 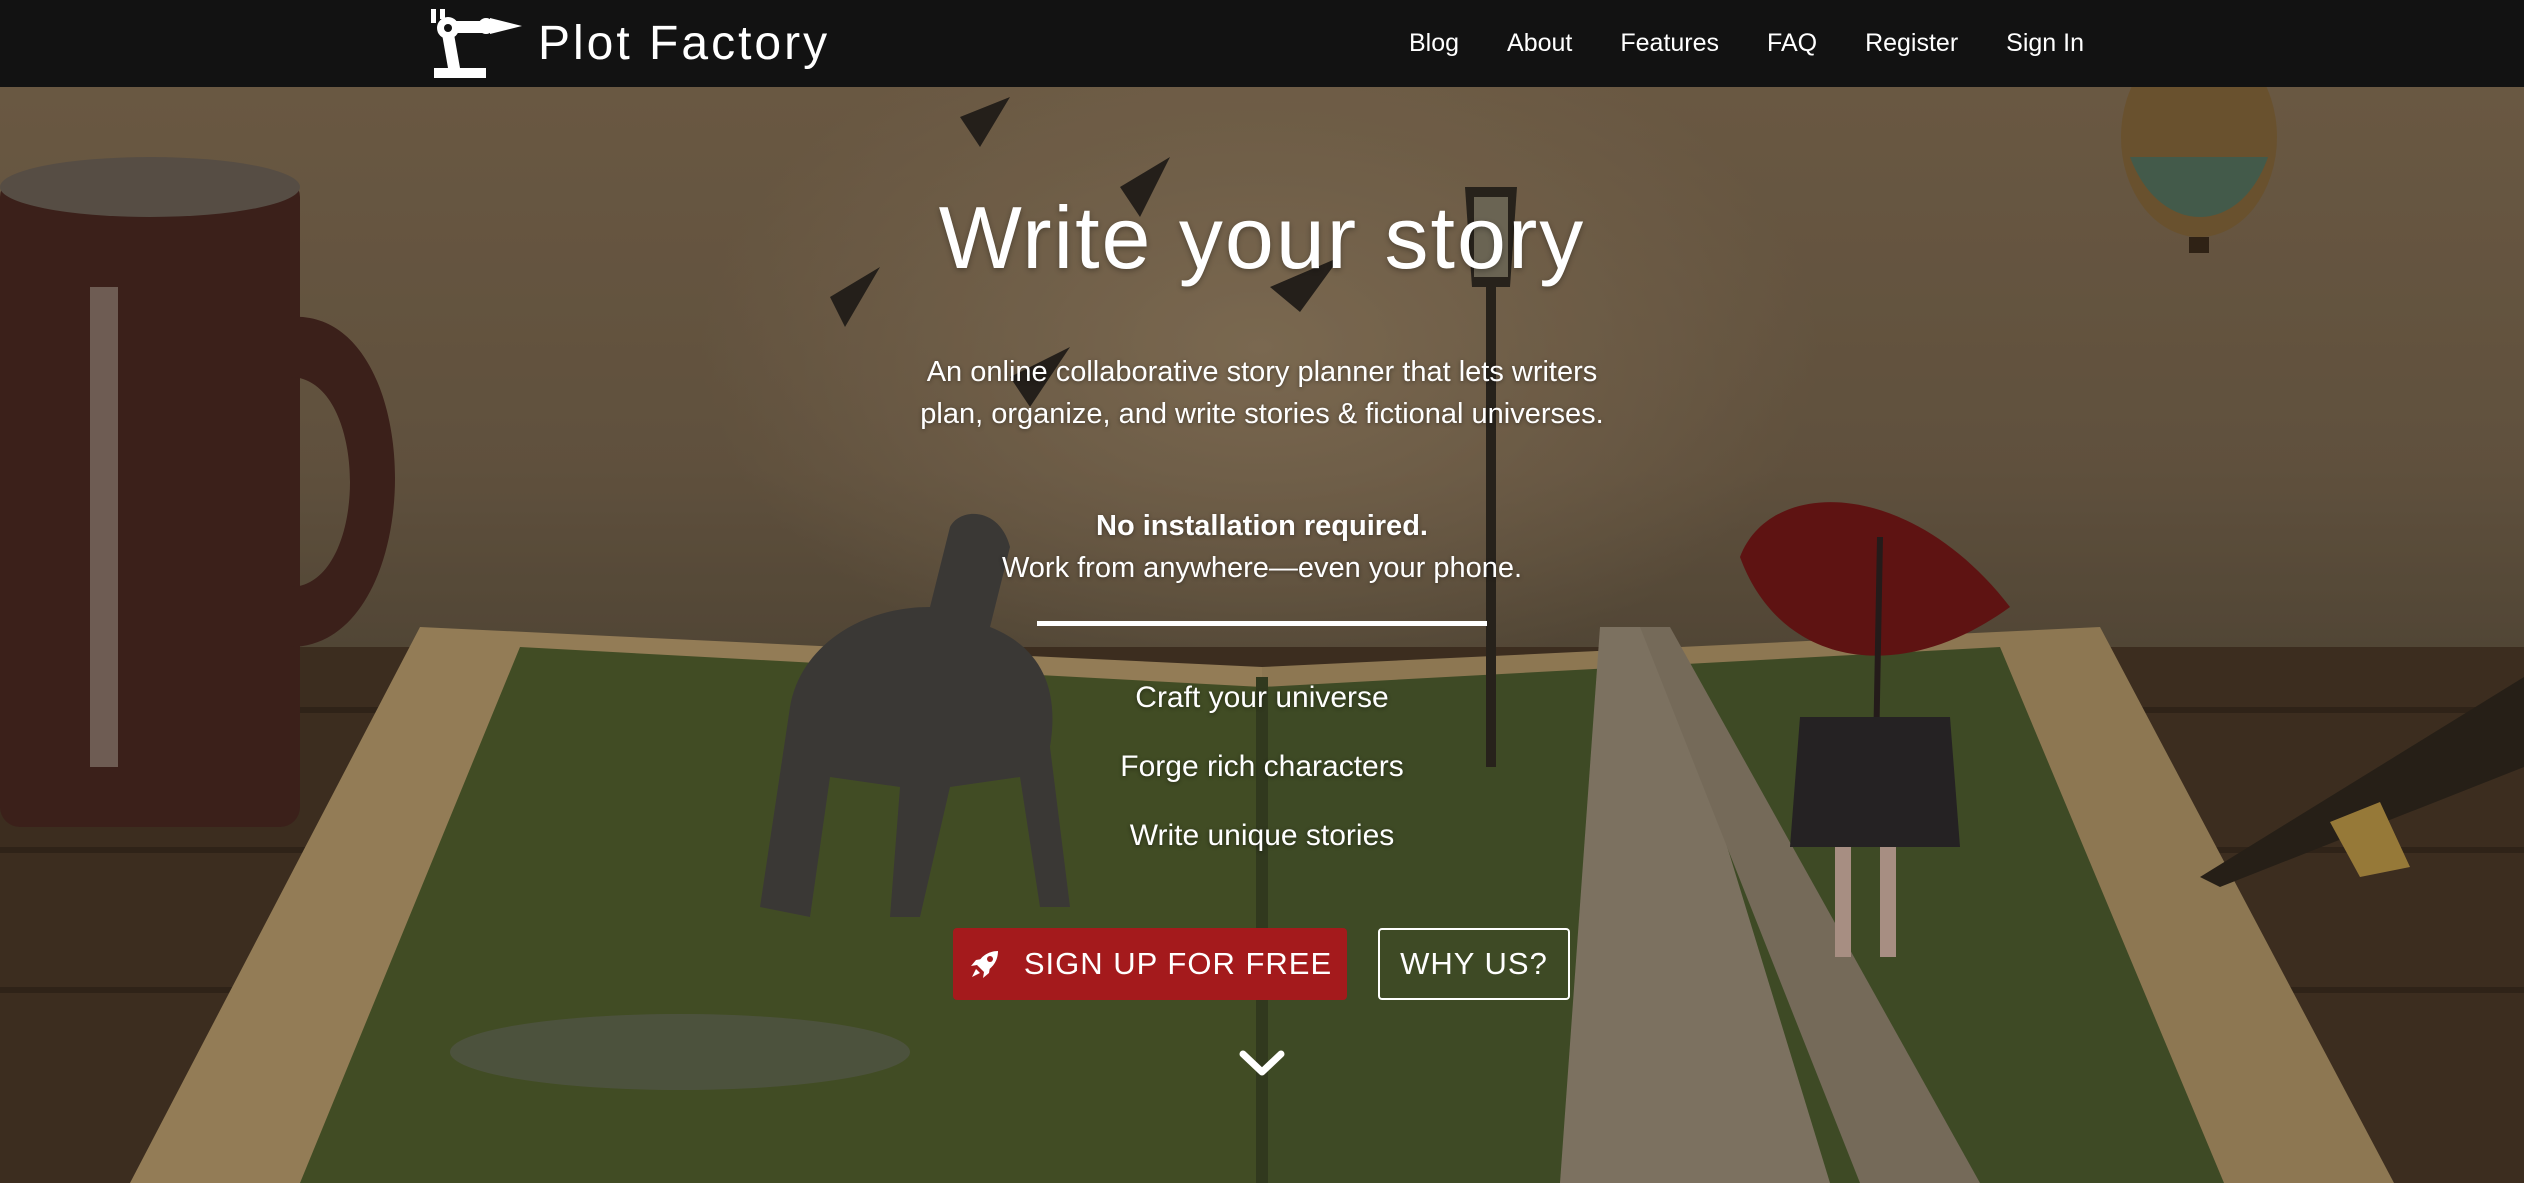 What do you see at coordinates (1262, 835) in the screenshot?
I see `feature-item: Write unique stories` at bounding box center [1262, 835].